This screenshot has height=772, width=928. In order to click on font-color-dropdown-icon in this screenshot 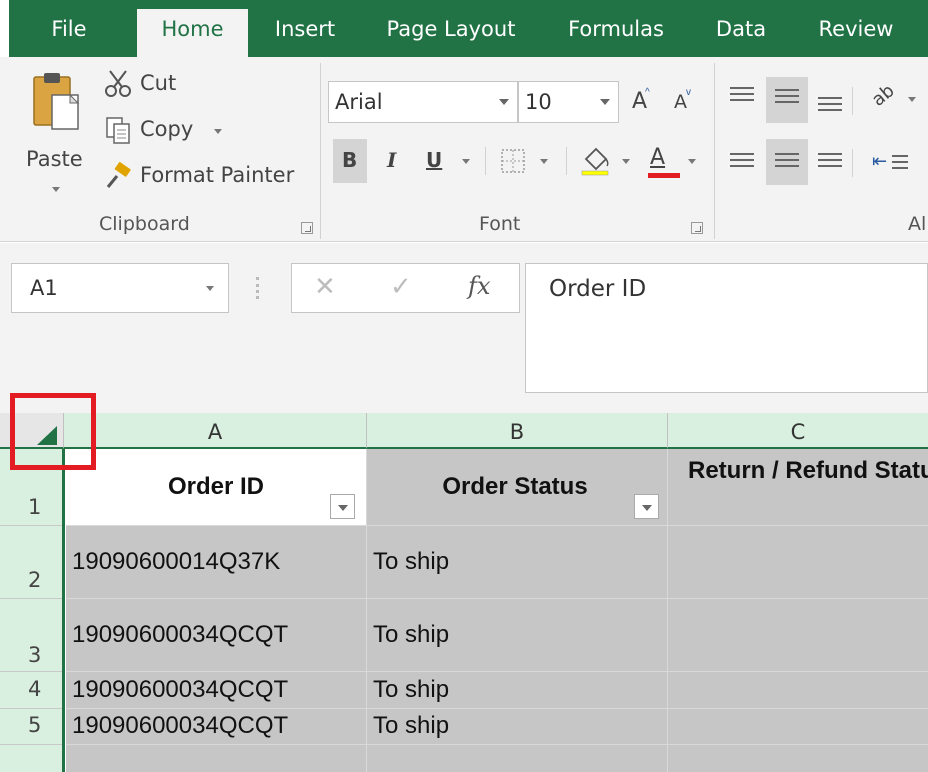, I will do `click(692, 161)`.